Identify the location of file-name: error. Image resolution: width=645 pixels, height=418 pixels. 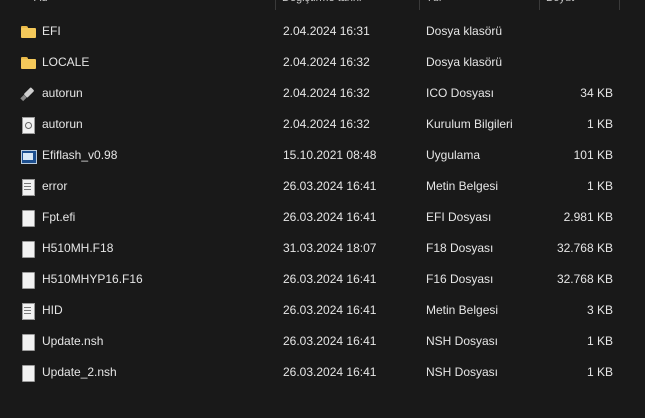
(55, 186).